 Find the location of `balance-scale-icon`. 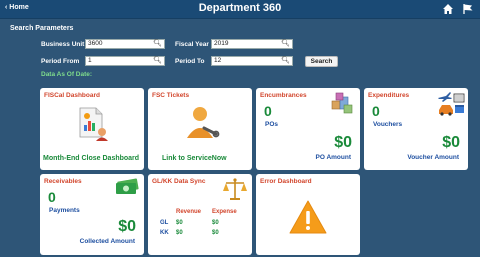

balance-scale-icon is located at coordinates (235, 191).